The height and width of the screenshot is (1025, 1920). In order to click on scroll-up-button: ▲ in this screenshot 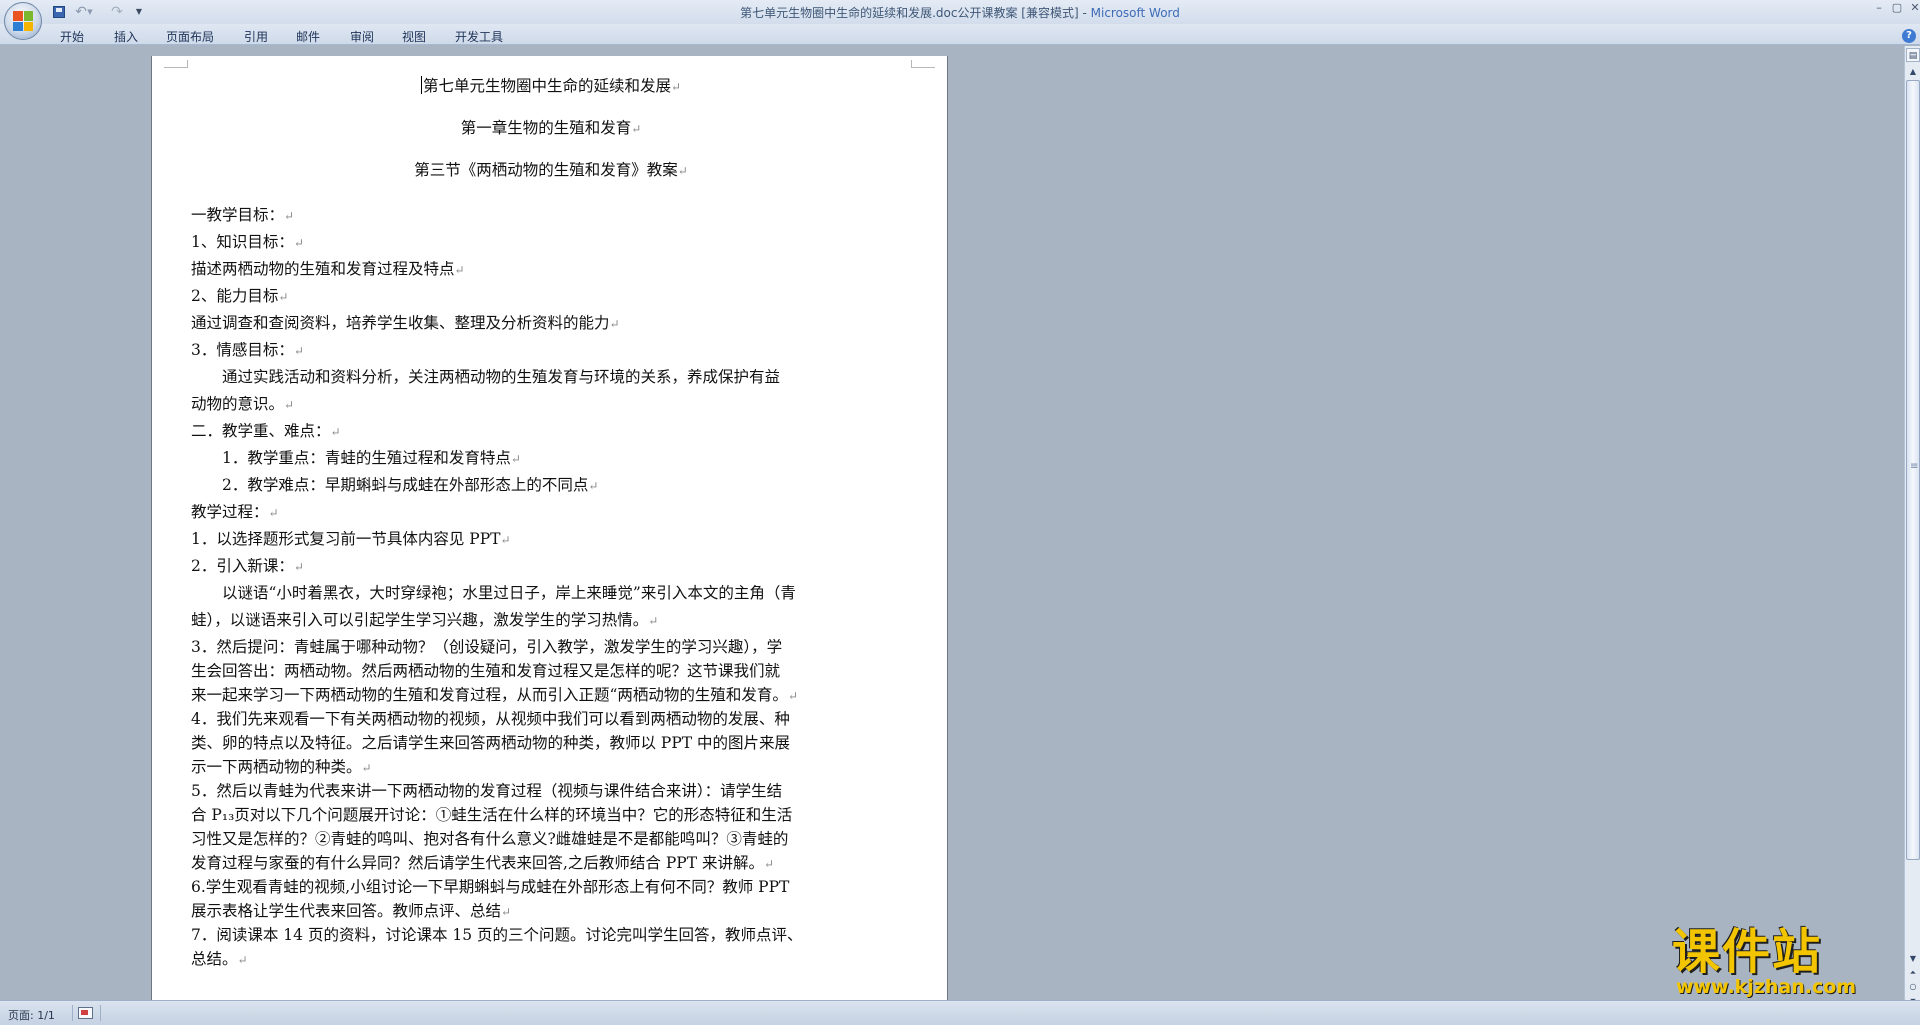, I will do `click(1913, 72)`.